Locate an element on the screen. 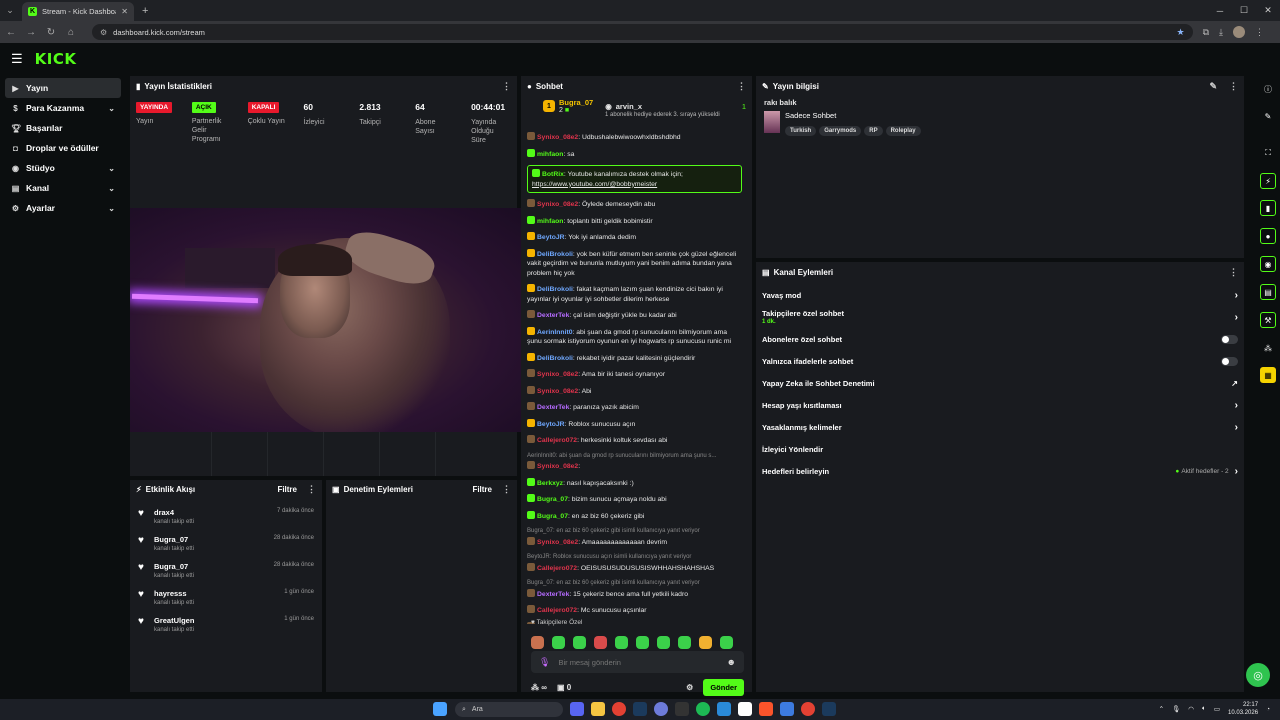 This screenshot has height=720, width=1280. action-banned-words: Yasaklanmış kelimeler › is located at coordinates (1000, 427).